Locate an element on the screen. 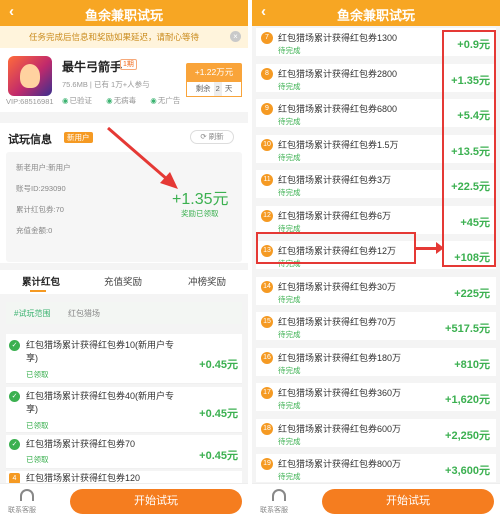 The image size is (500, 518). task-name: 红包猎场累计获得红包券40(新用户专享) is located at coordinates (100, 402).